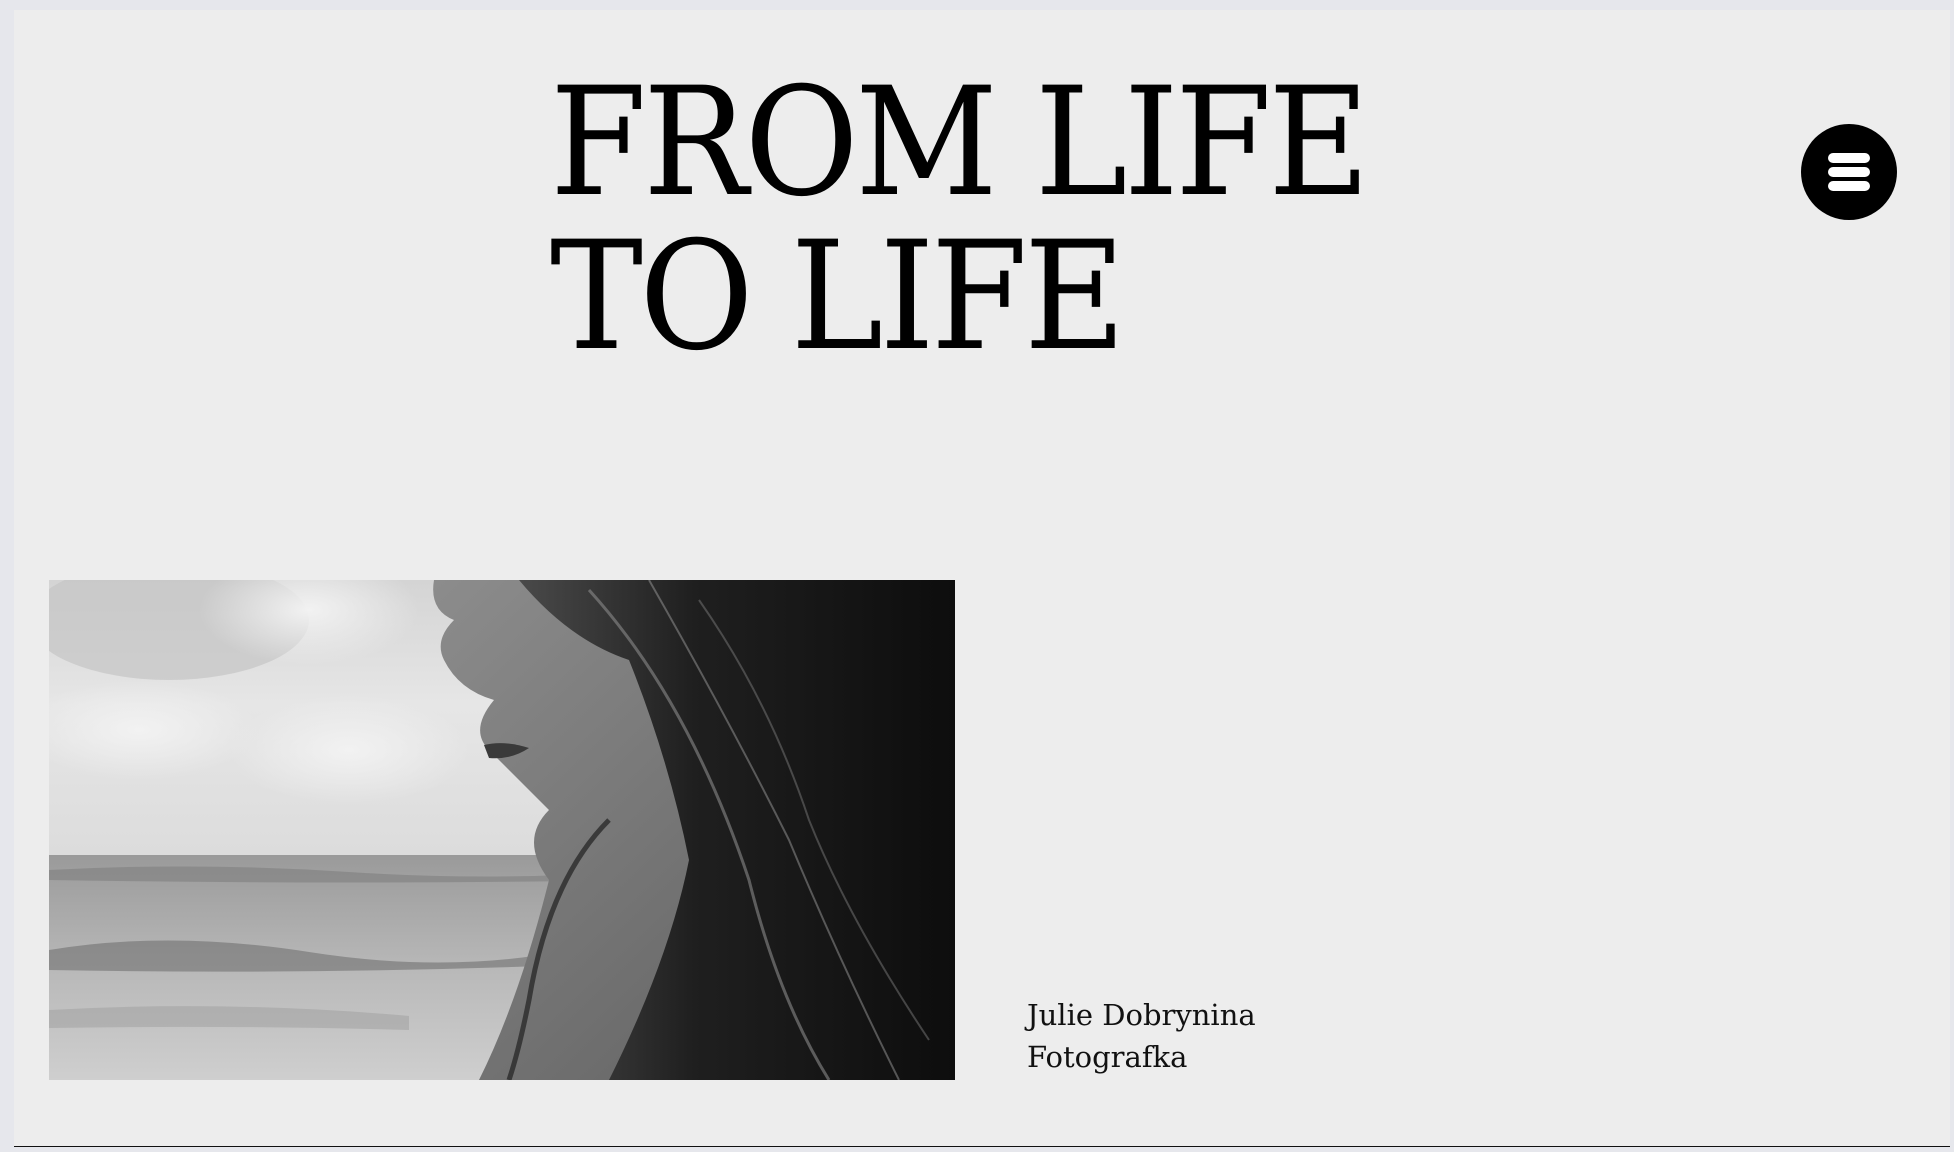 The width and height of the screenshot is (1954, 1152). I want to click on hero-title: FROM LIFE TO LIFE, so click(960, 220).